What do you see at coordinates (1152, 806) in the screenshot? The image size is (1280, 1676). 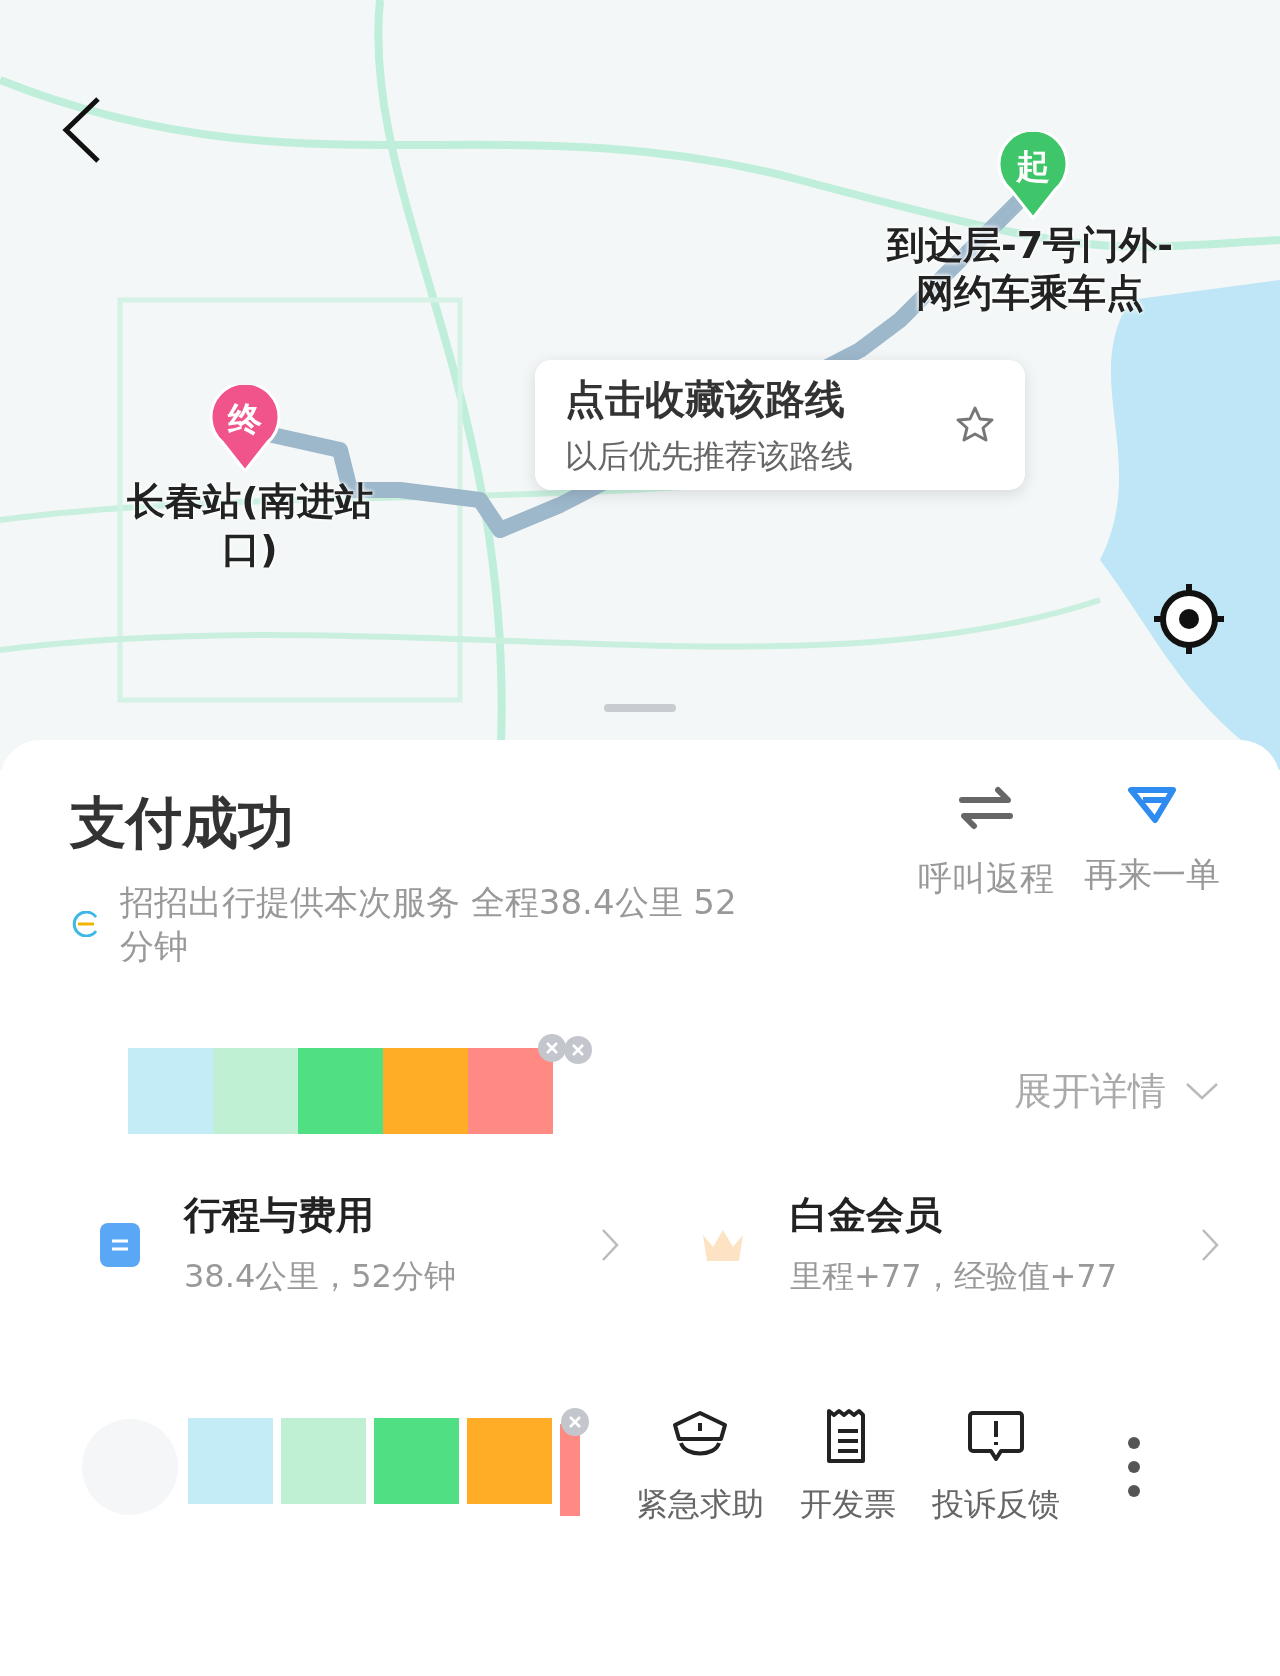 I see `send-arrow-icon` at bounding box center [1152, 806].